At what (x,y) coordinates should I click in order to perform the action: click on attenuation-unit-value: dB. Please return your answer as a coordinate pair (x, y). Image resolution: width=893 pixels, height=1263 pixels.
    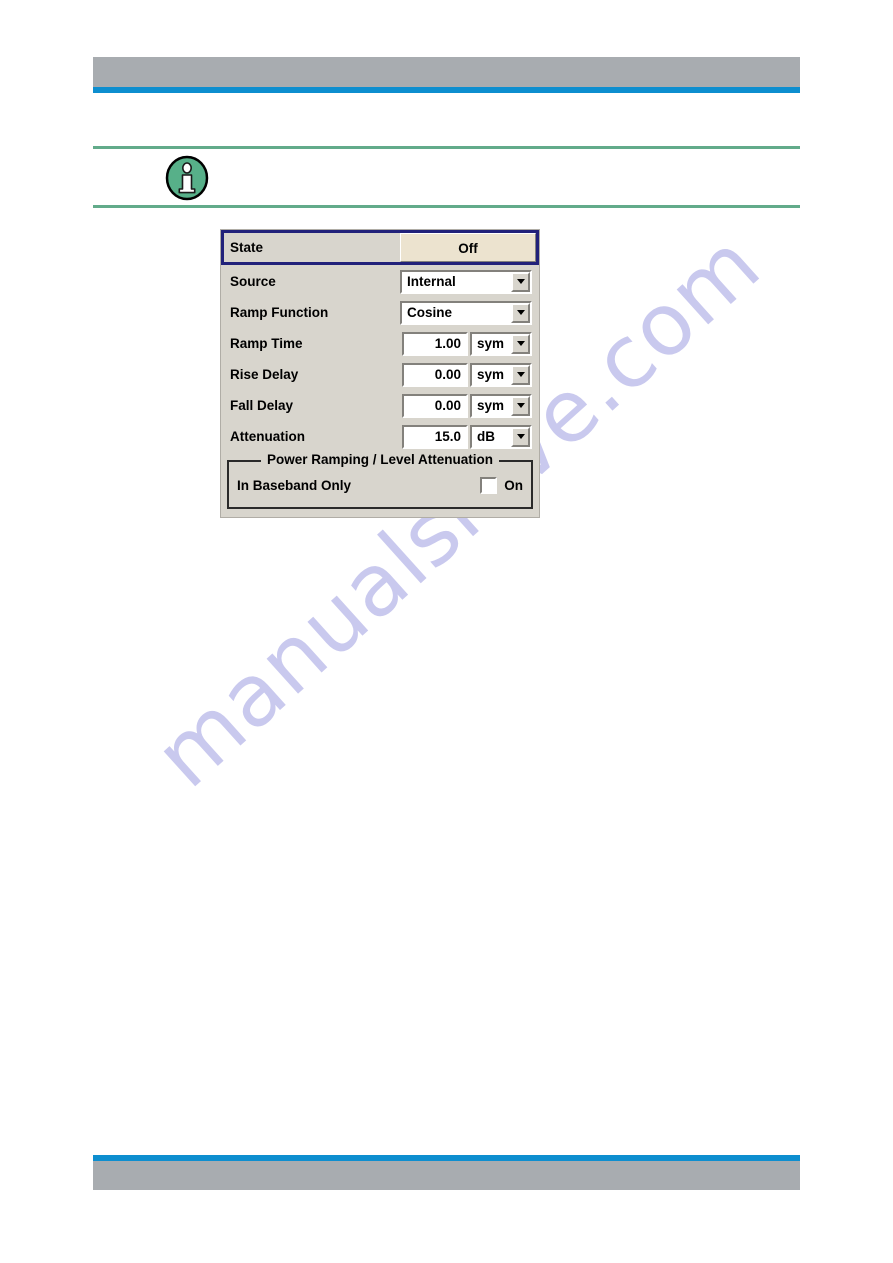
    Looking at the image, I should click on (486, 436).